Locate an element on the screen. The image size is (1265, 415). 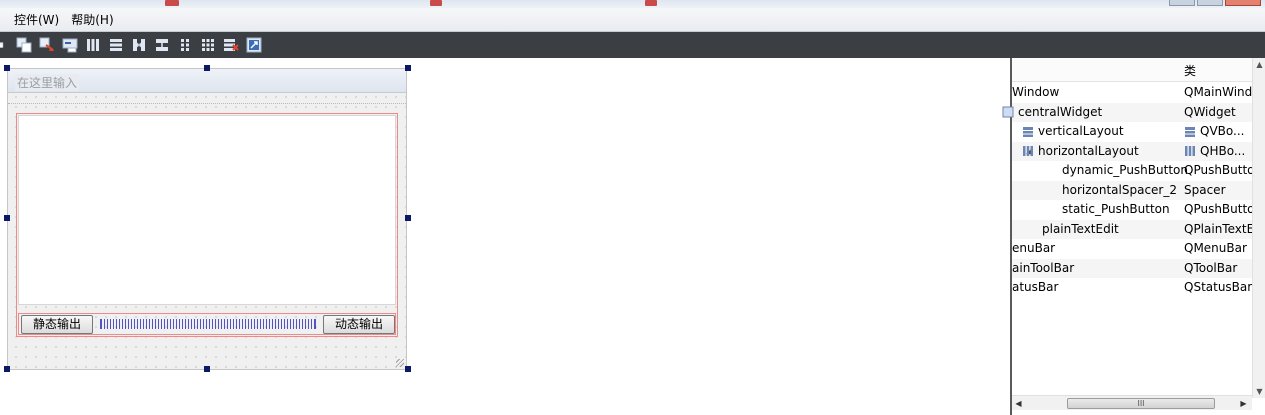
layout-horizontal-icon is located at coordinates (93, 45).